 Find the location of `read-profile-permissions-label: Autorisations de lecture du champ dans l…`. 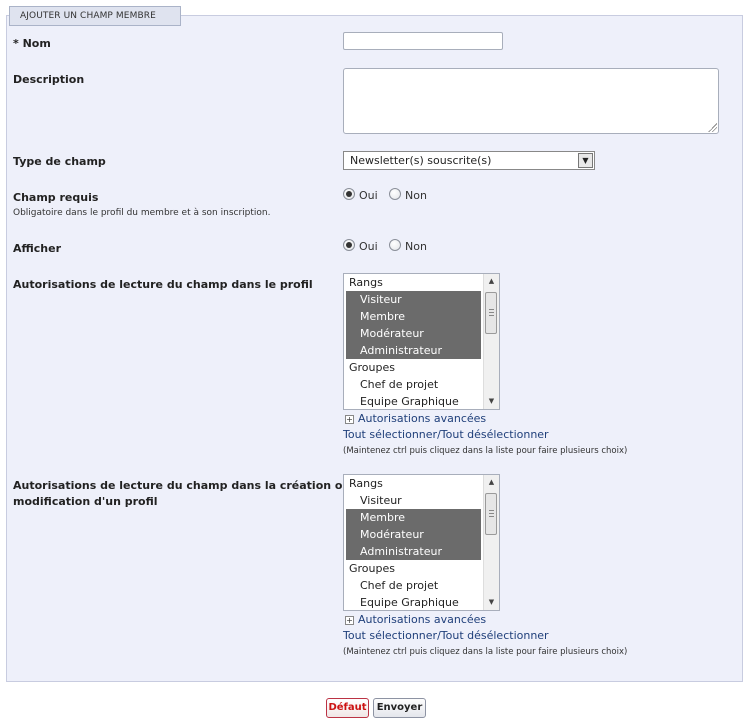

read-profile-permissions-label: Autorisations de lecture du champ dans l… is located at coordinates (163, 284).